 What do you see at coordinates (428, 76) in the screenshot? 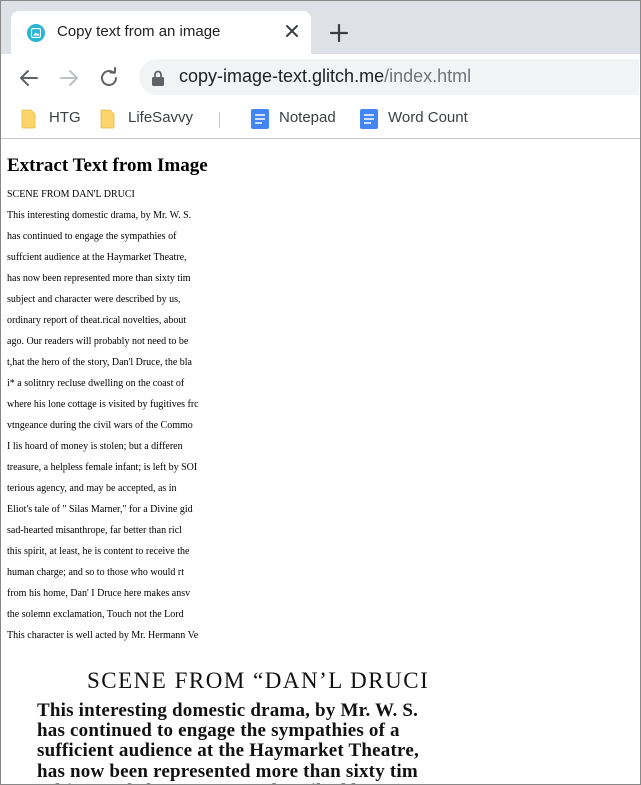
I see `url-path: /index.html` at bounding box center [428, 76].